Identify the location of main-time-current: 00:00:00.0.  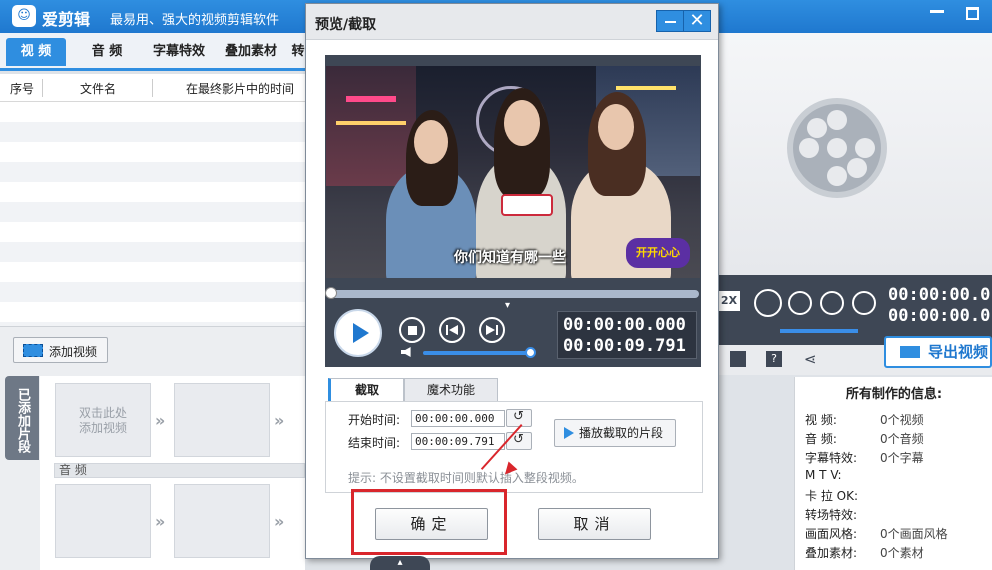
(939, 295).